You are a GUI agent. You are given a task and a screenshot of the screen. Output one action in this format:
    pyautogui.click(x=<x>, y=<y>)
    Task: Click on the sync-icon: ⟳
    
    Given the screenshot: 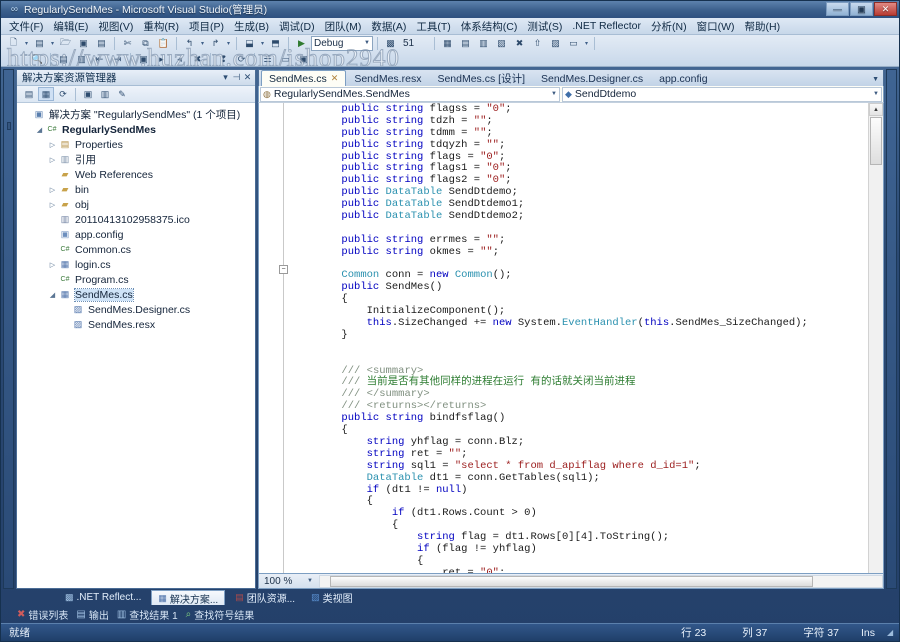 What is the action you would take?
    pyautogui.click(x=241, y=59)
    